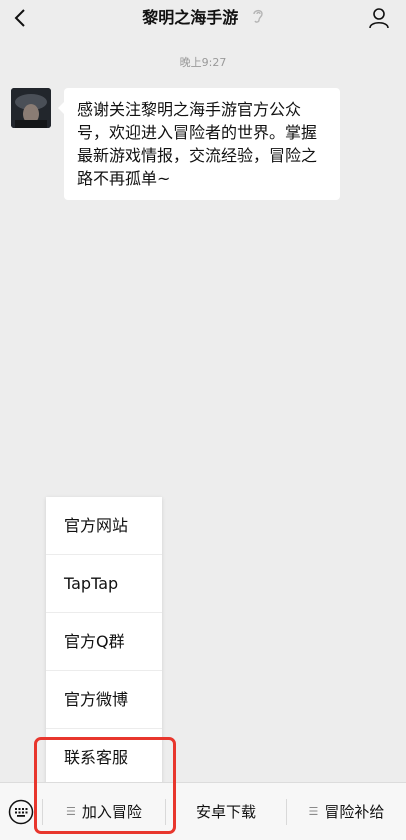 Image resolution: width=406 pixels, height=840 pixels. I want to click on submenu-item-weibo: 官方微博, so click(104, 700).